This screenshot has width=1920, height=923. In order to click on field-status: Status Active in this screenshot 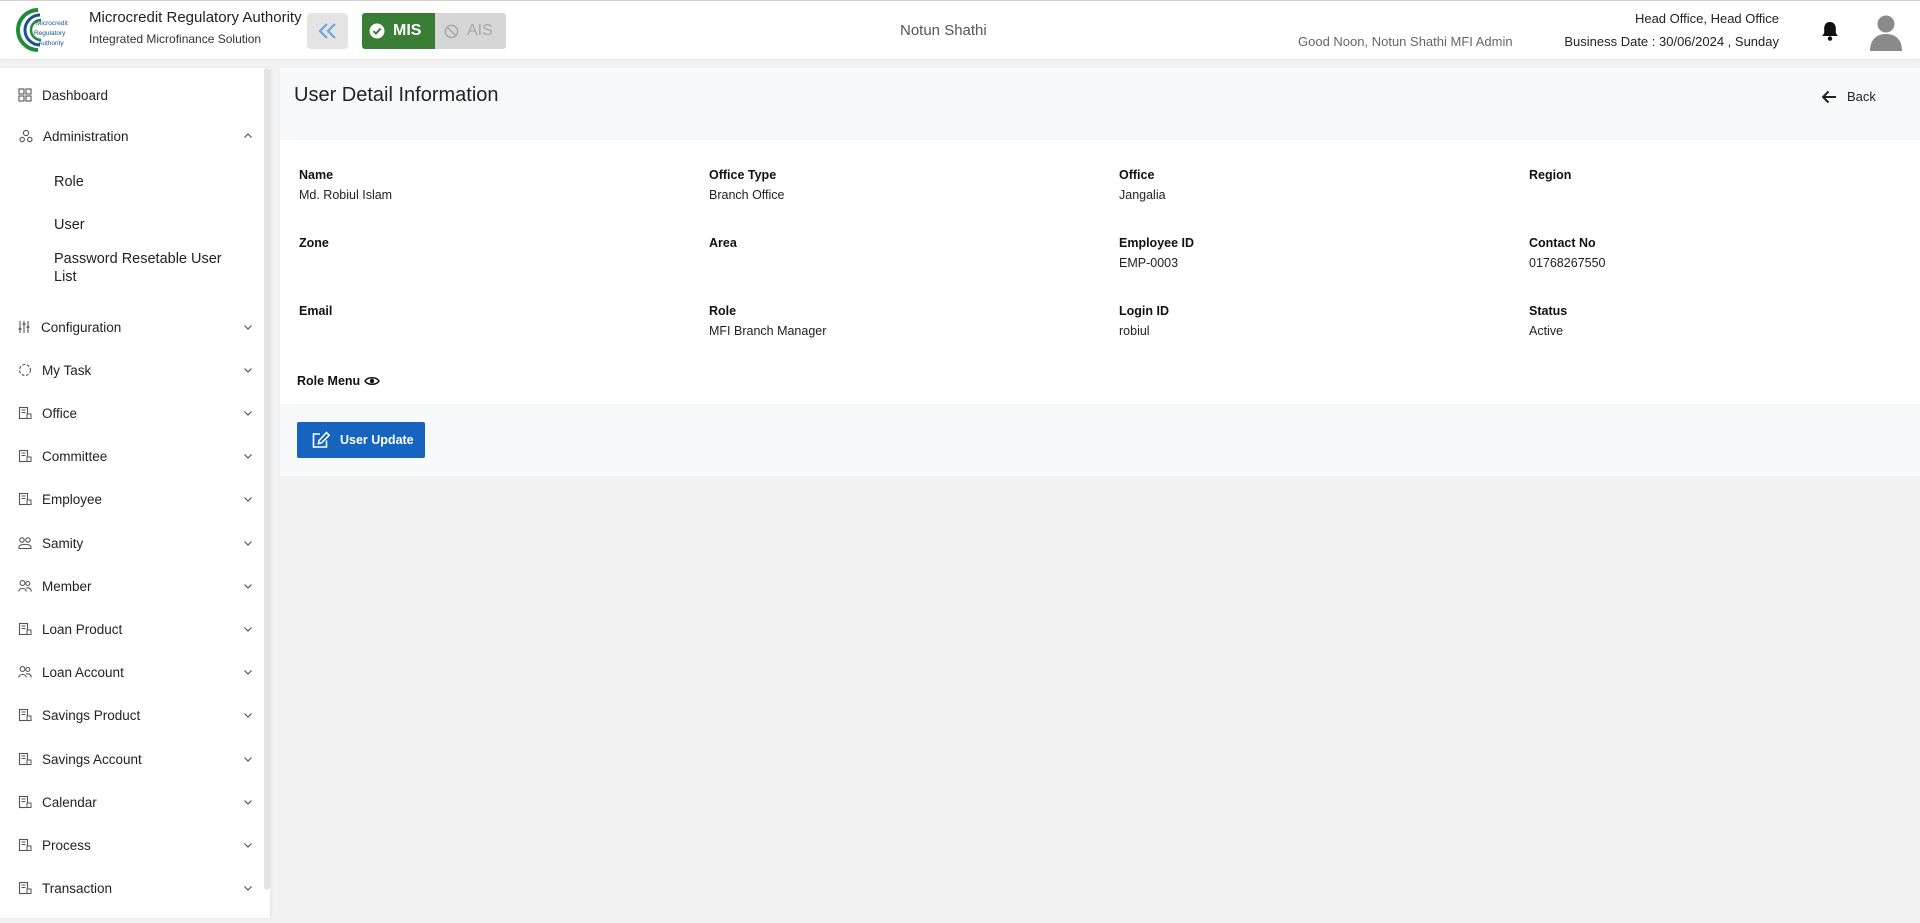, I will do `click(1719, 321)`.